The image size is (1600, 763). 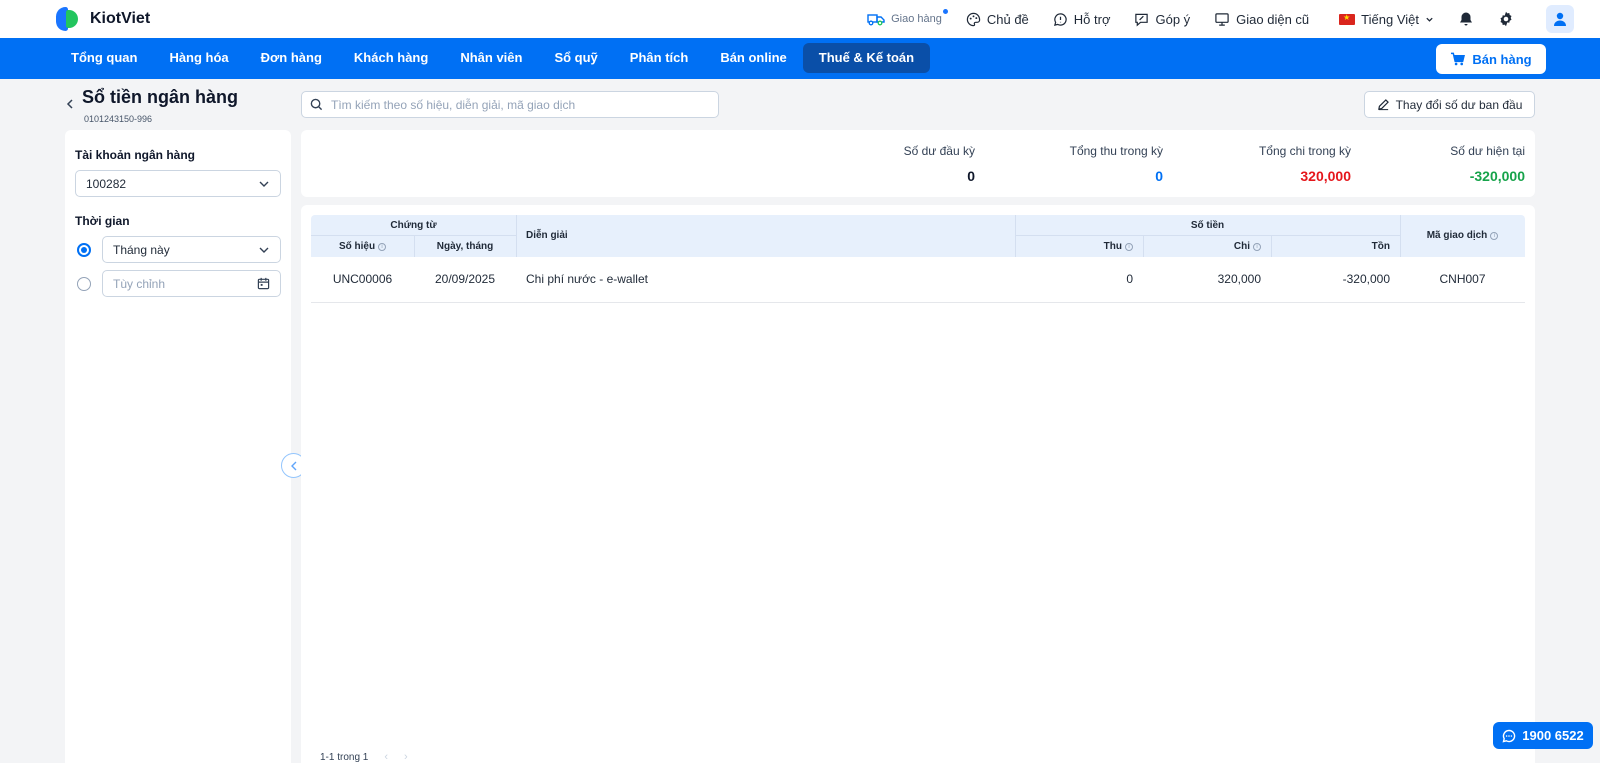 I want to click on time-label: Thời gian, so click(x=102, y=221).